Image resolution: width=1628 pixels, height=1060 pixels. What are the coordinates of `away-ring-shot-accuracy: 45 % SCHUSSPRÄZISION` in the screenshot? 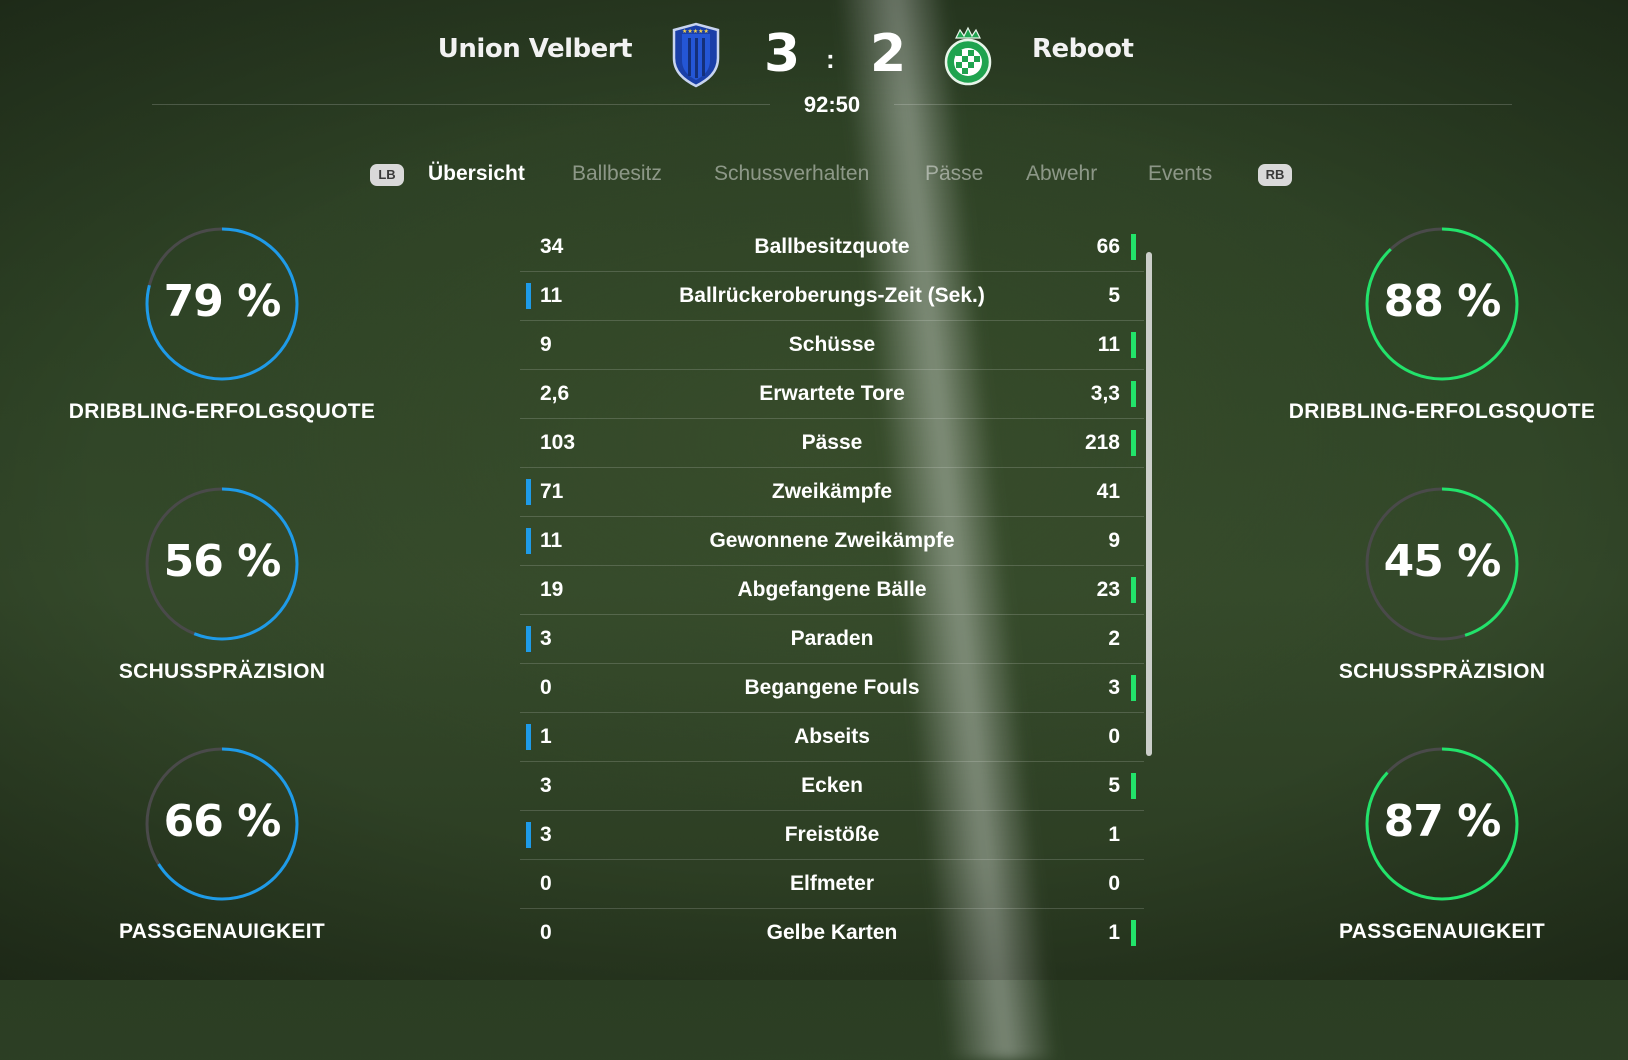 It's located at (1440, 585).